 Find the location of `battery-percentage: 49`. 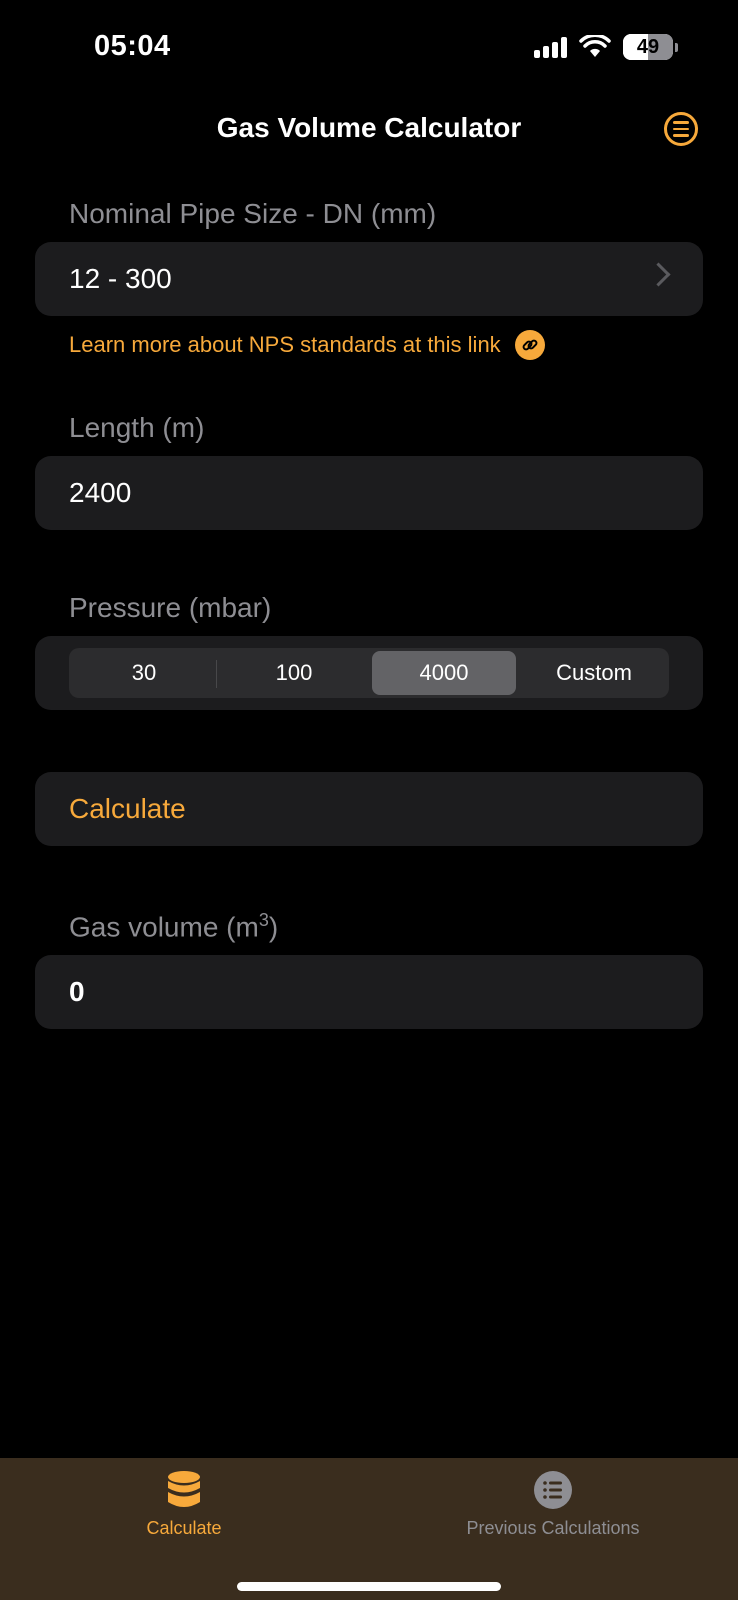

battery-percentage: 49 is located at coordinates (648, 46).